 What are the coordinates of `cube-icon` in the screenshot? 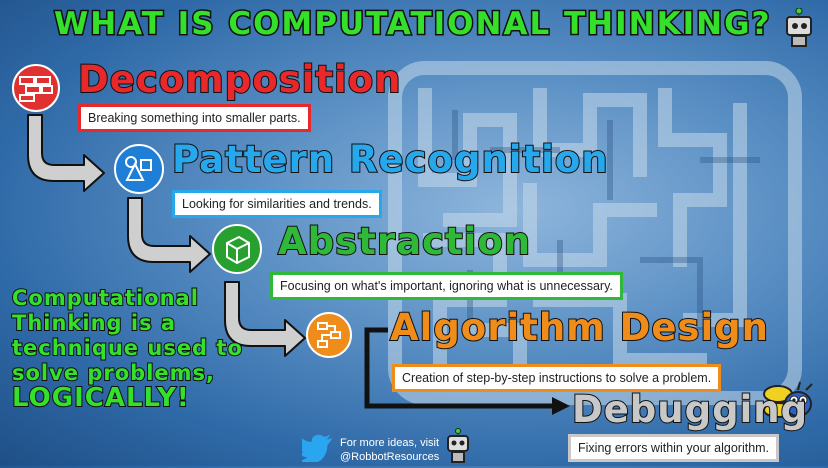 It's located at (237, 249).